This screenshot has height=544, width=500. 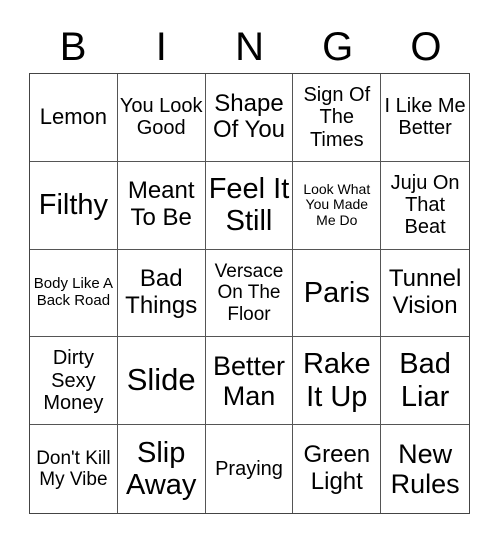 What do you see at coordinates (161, 47) in the screenshot?
I see `header-letter-i: I` at bounding box center [161, 47].